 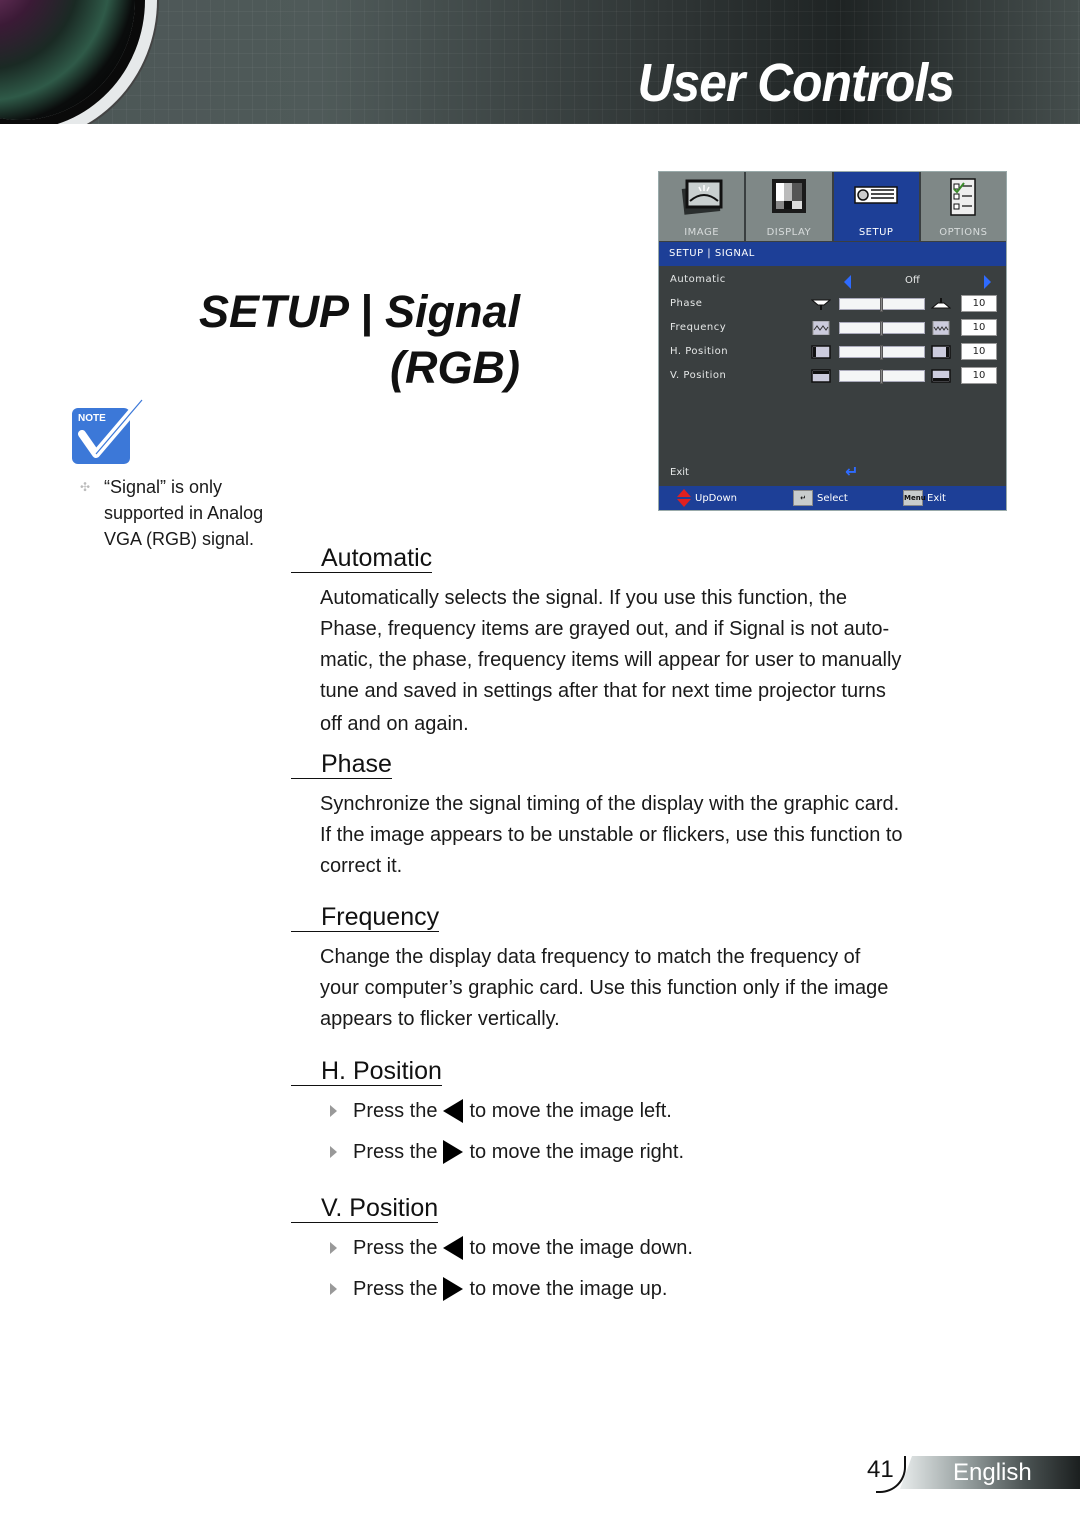 What do you see at coordinates (876, 195) in the screenshot?
I see `projector-icon` at bounding box center [876, 195].